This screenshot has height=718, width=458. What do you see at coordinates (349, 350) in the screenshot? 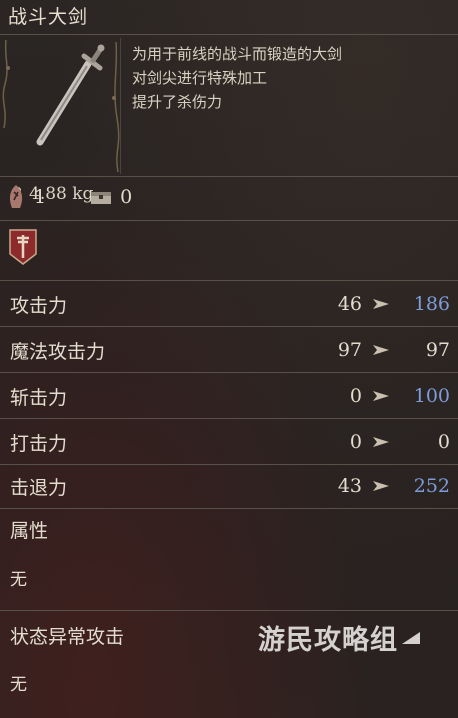
I see `stat-current: 97` at bounding box center [349, 350].